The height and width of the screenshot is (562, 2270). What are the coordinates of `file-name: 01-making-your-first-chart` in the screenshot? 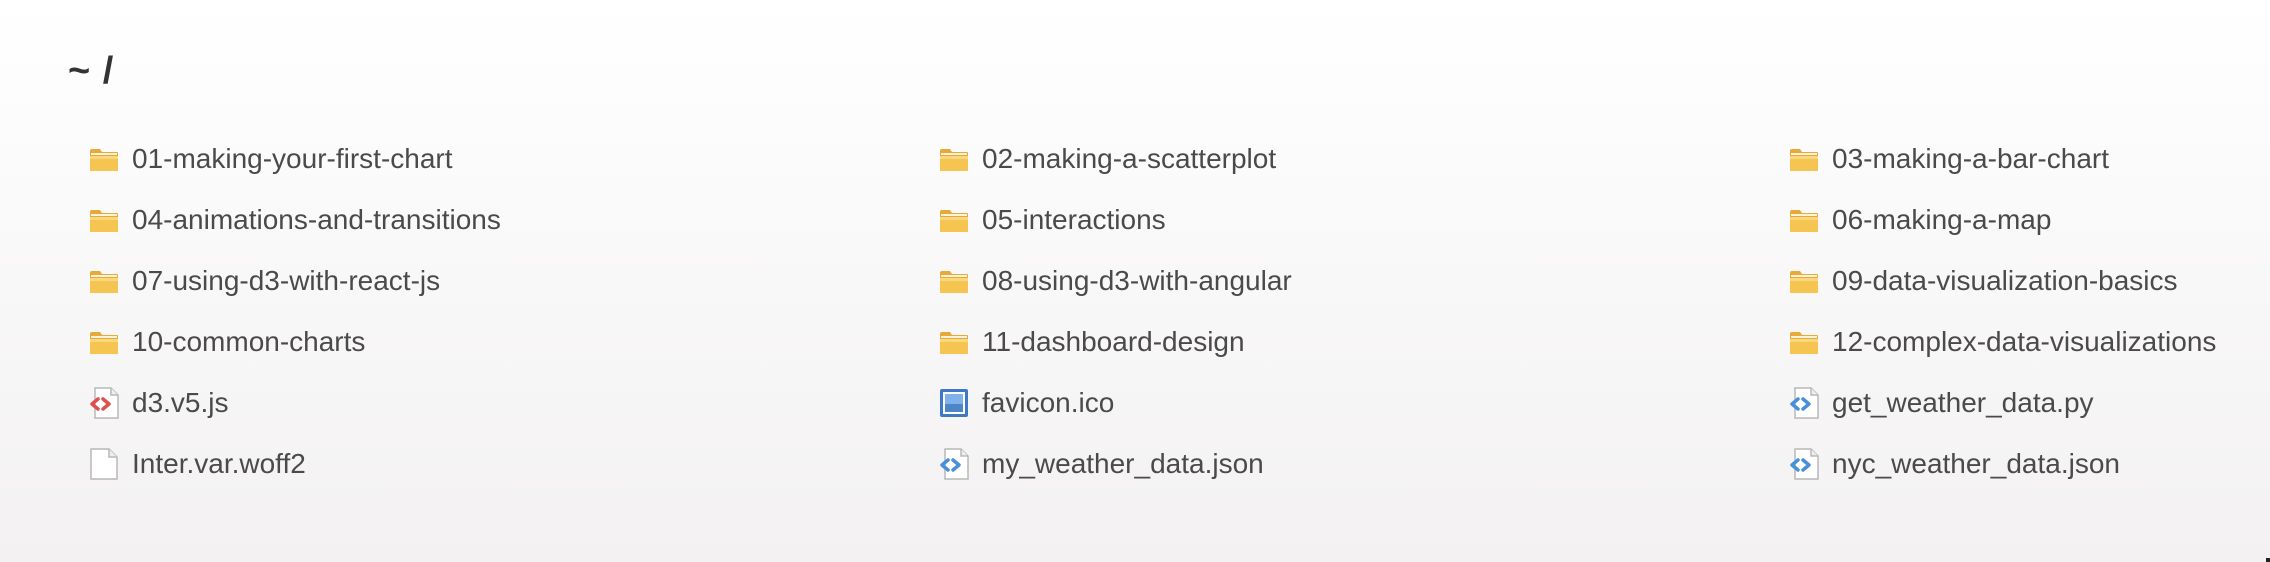 It's located at (292, 158).